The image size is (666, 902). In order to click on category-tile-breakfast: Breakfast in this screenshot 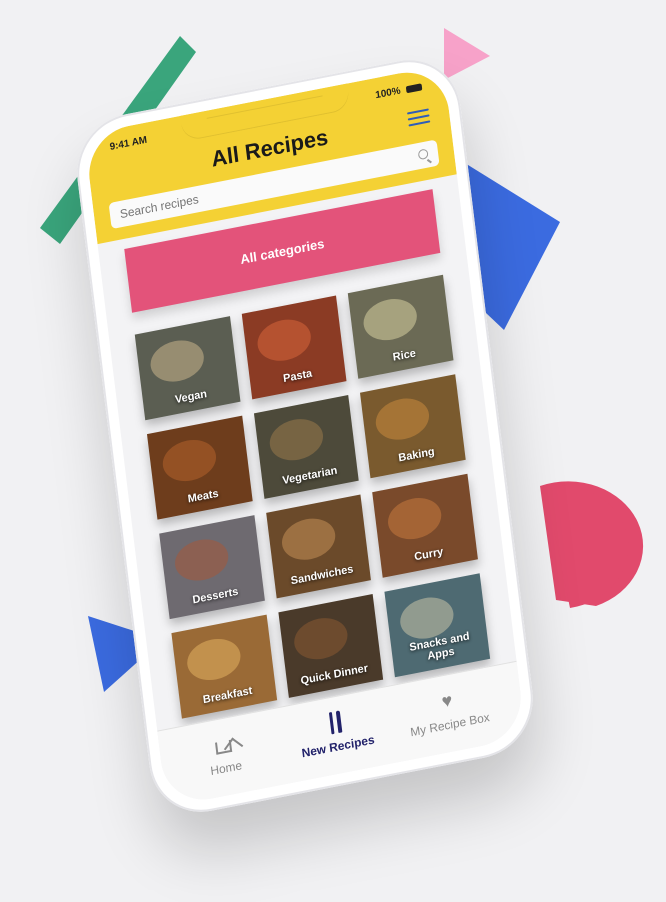, I will do `click(224, 666)`.